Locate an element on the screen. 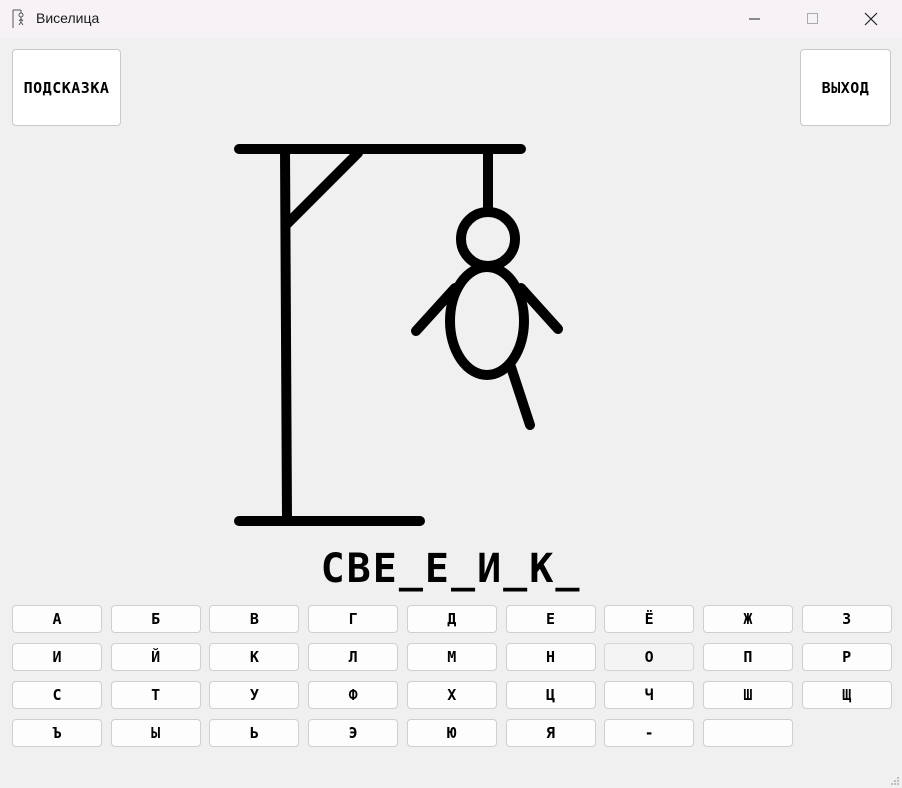 The image size is (902, 788). letter-key: Ф is located at coordinates (353, 695).